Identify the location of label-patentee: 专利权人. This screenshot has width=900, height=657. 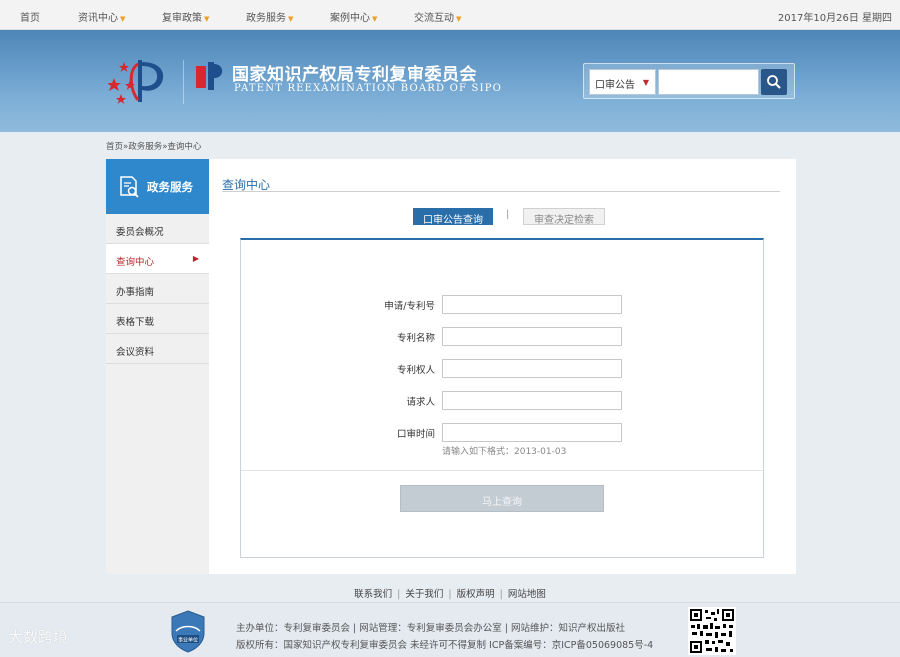
(415, 370).